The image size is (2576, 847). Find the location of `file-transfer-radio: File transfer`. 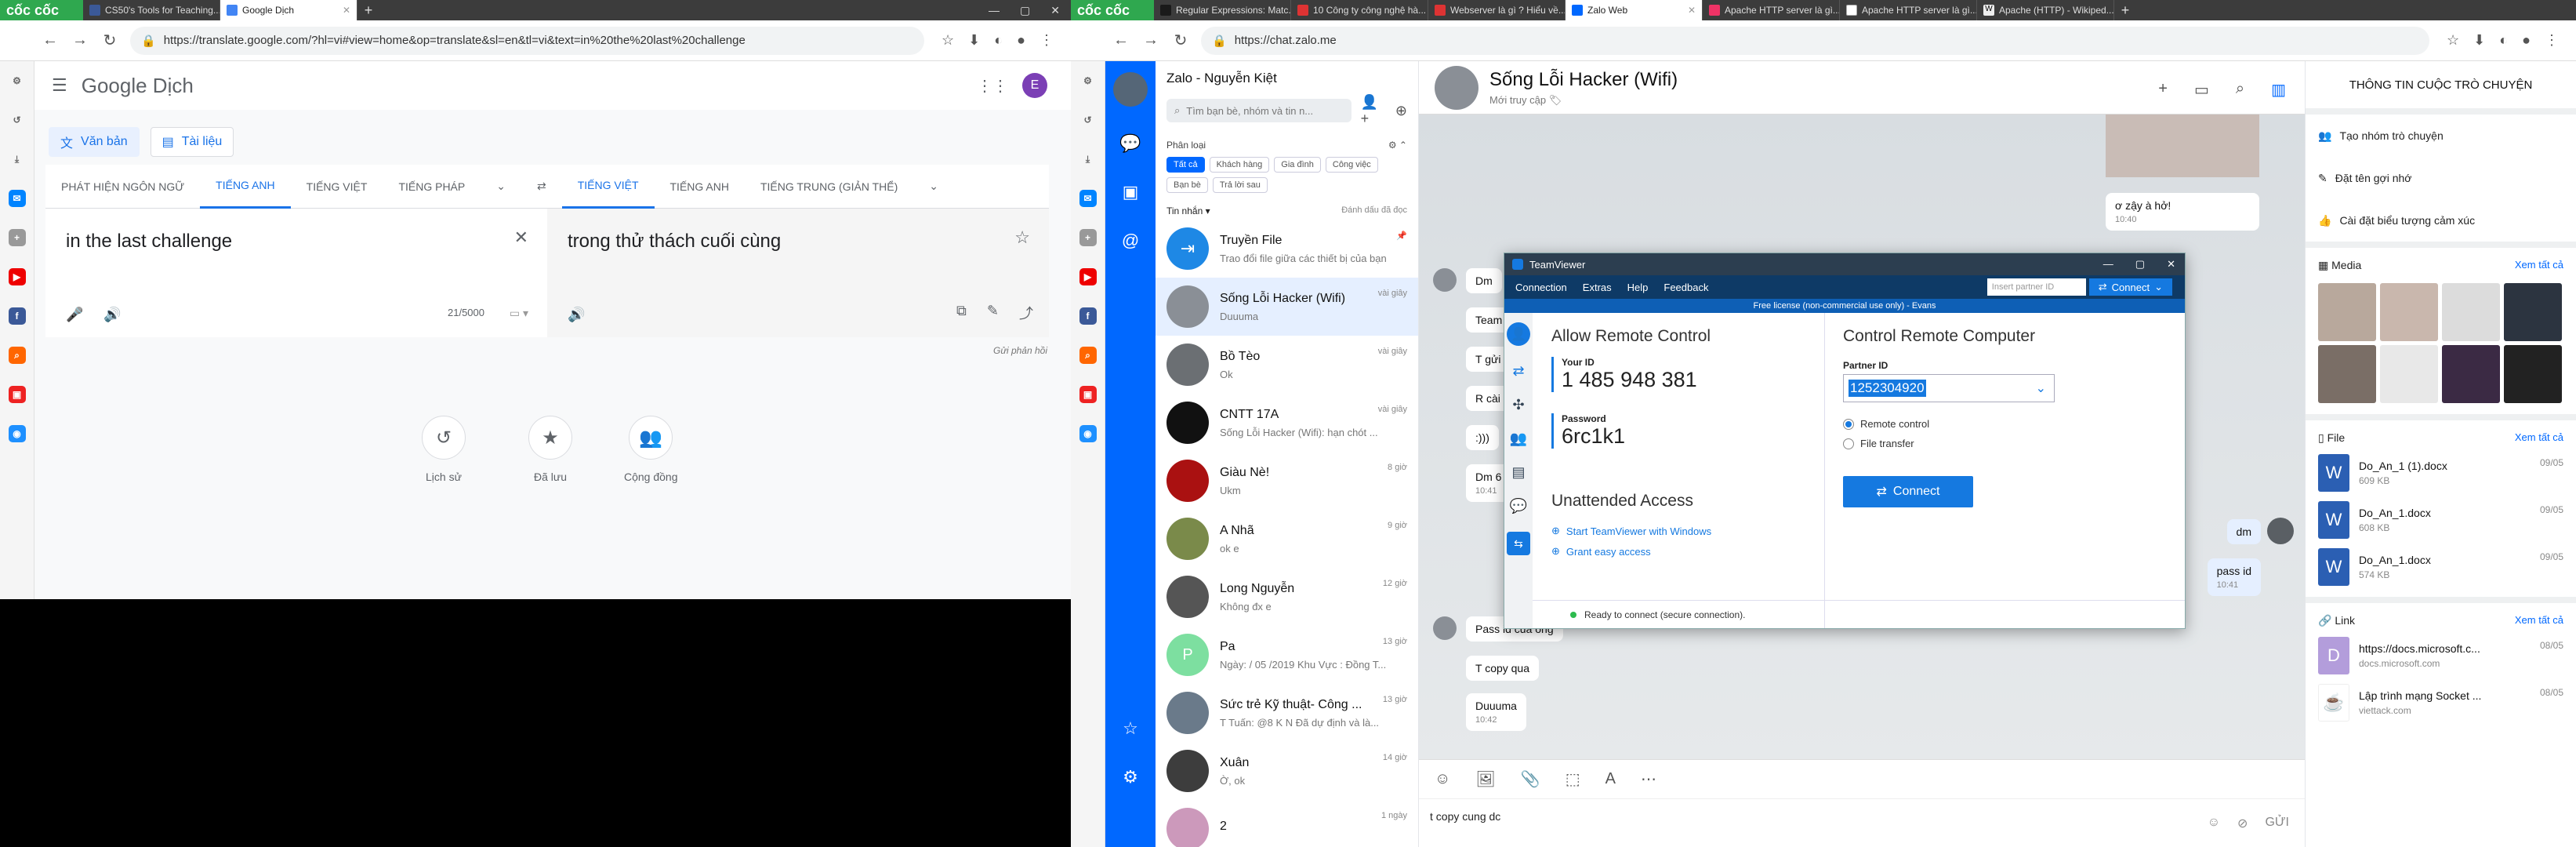

file-transfer-radio: File transfer is located at coordinates (1886, 443).